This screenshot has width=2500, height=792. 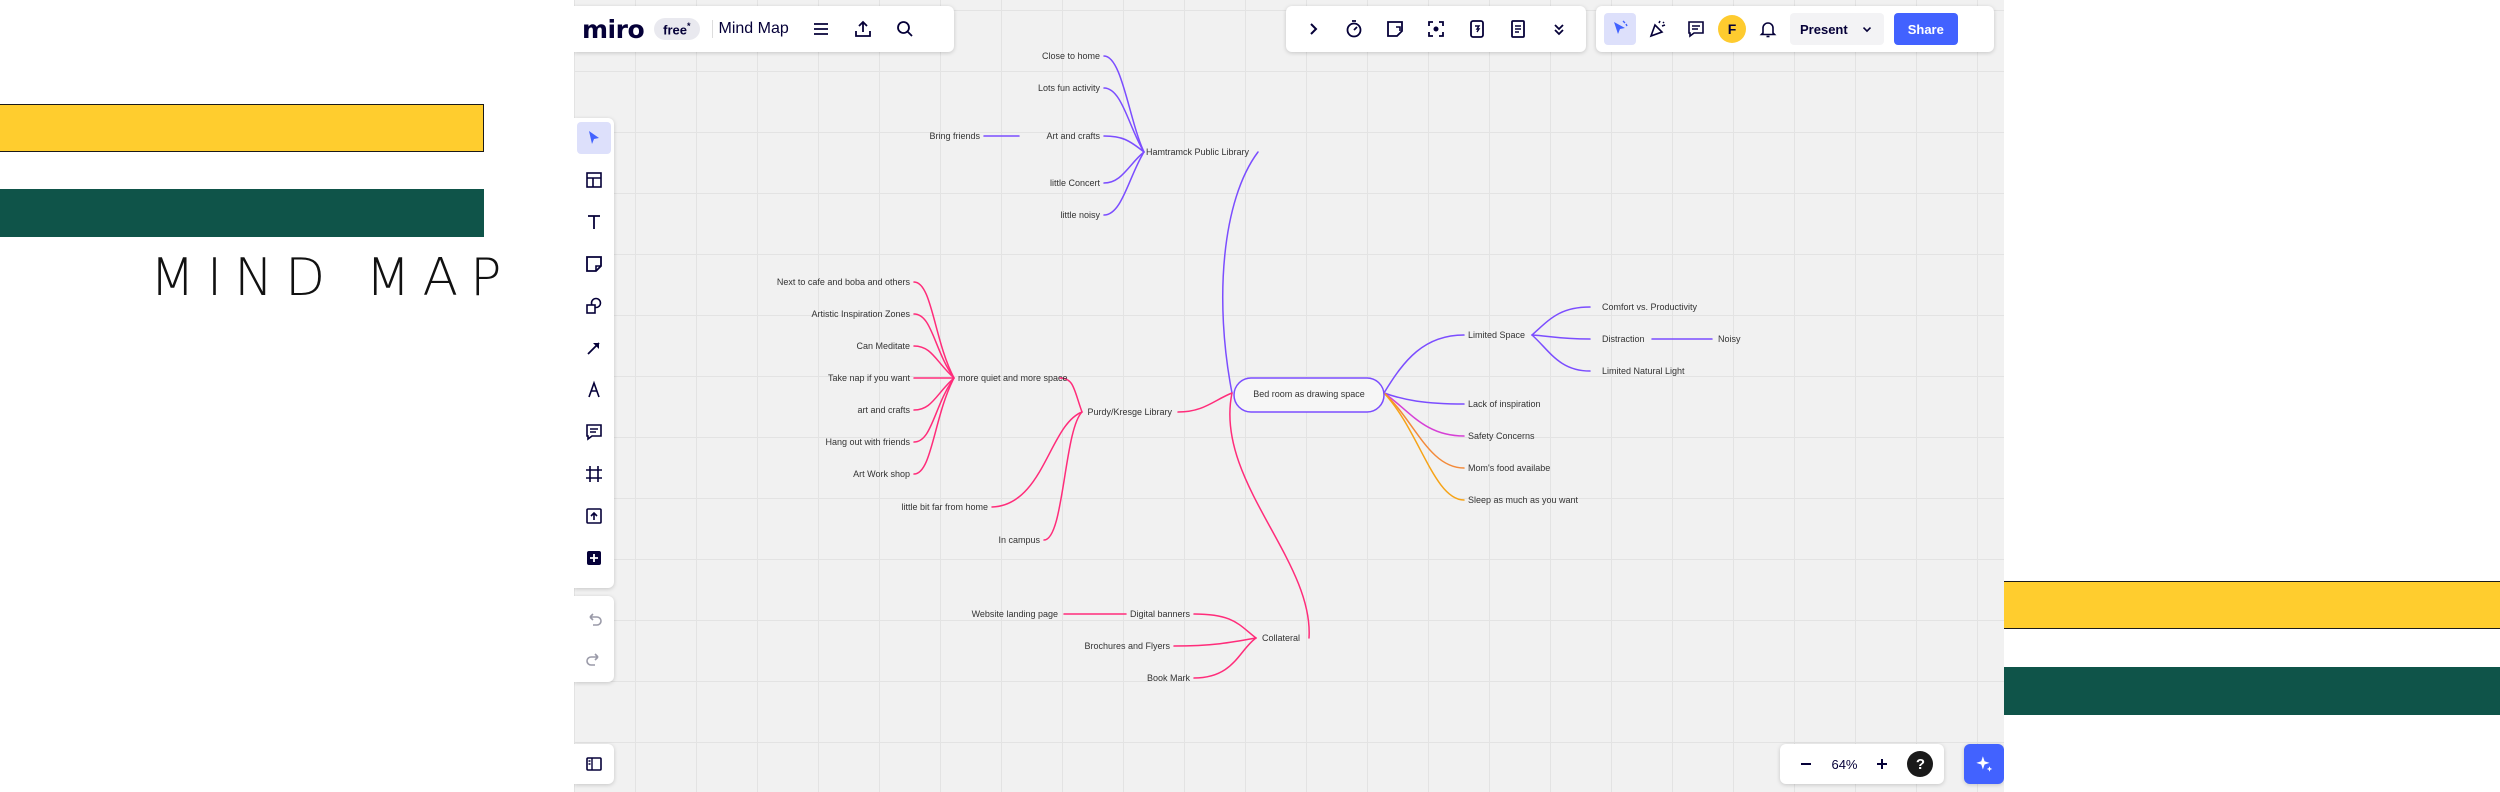 I want to click on plus-icon, so click(x=1882, y=764).